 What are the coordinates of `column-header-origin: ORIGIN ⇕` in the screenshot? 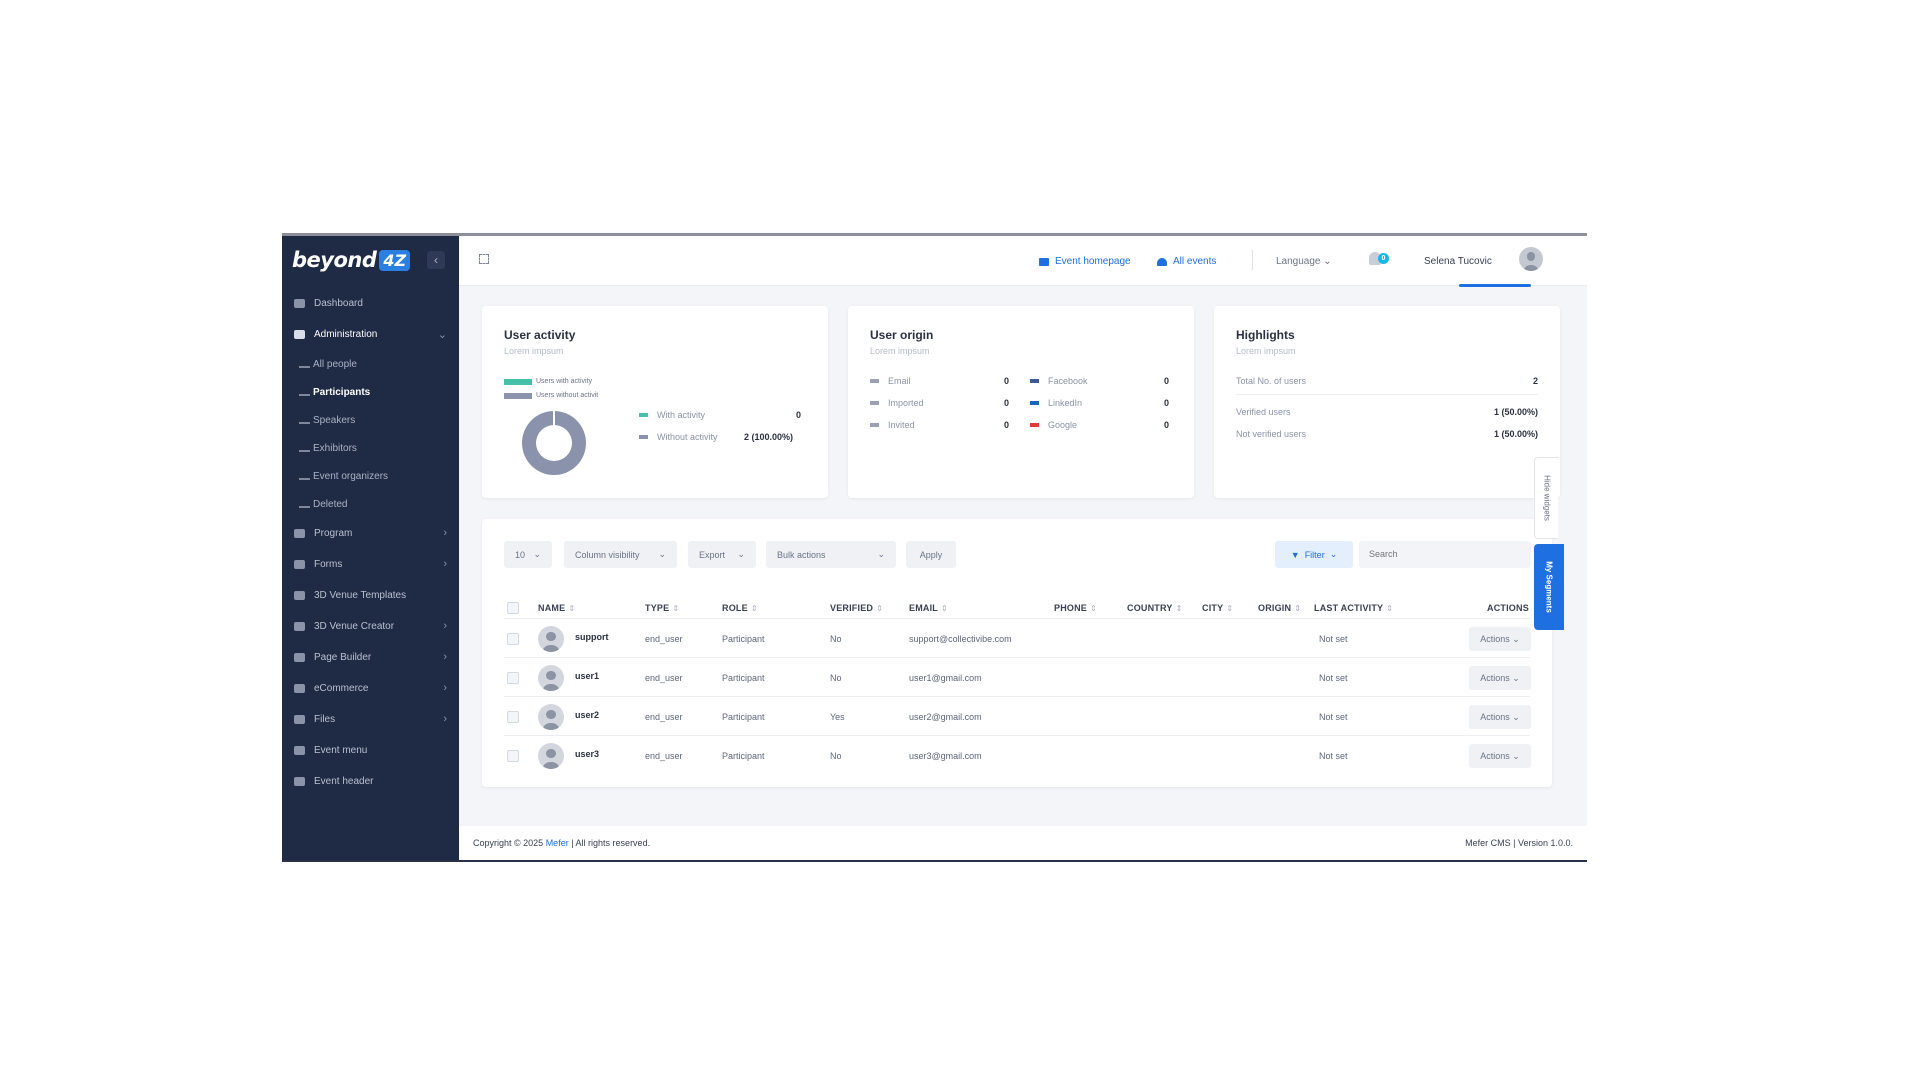 It's located at (1279, 608).